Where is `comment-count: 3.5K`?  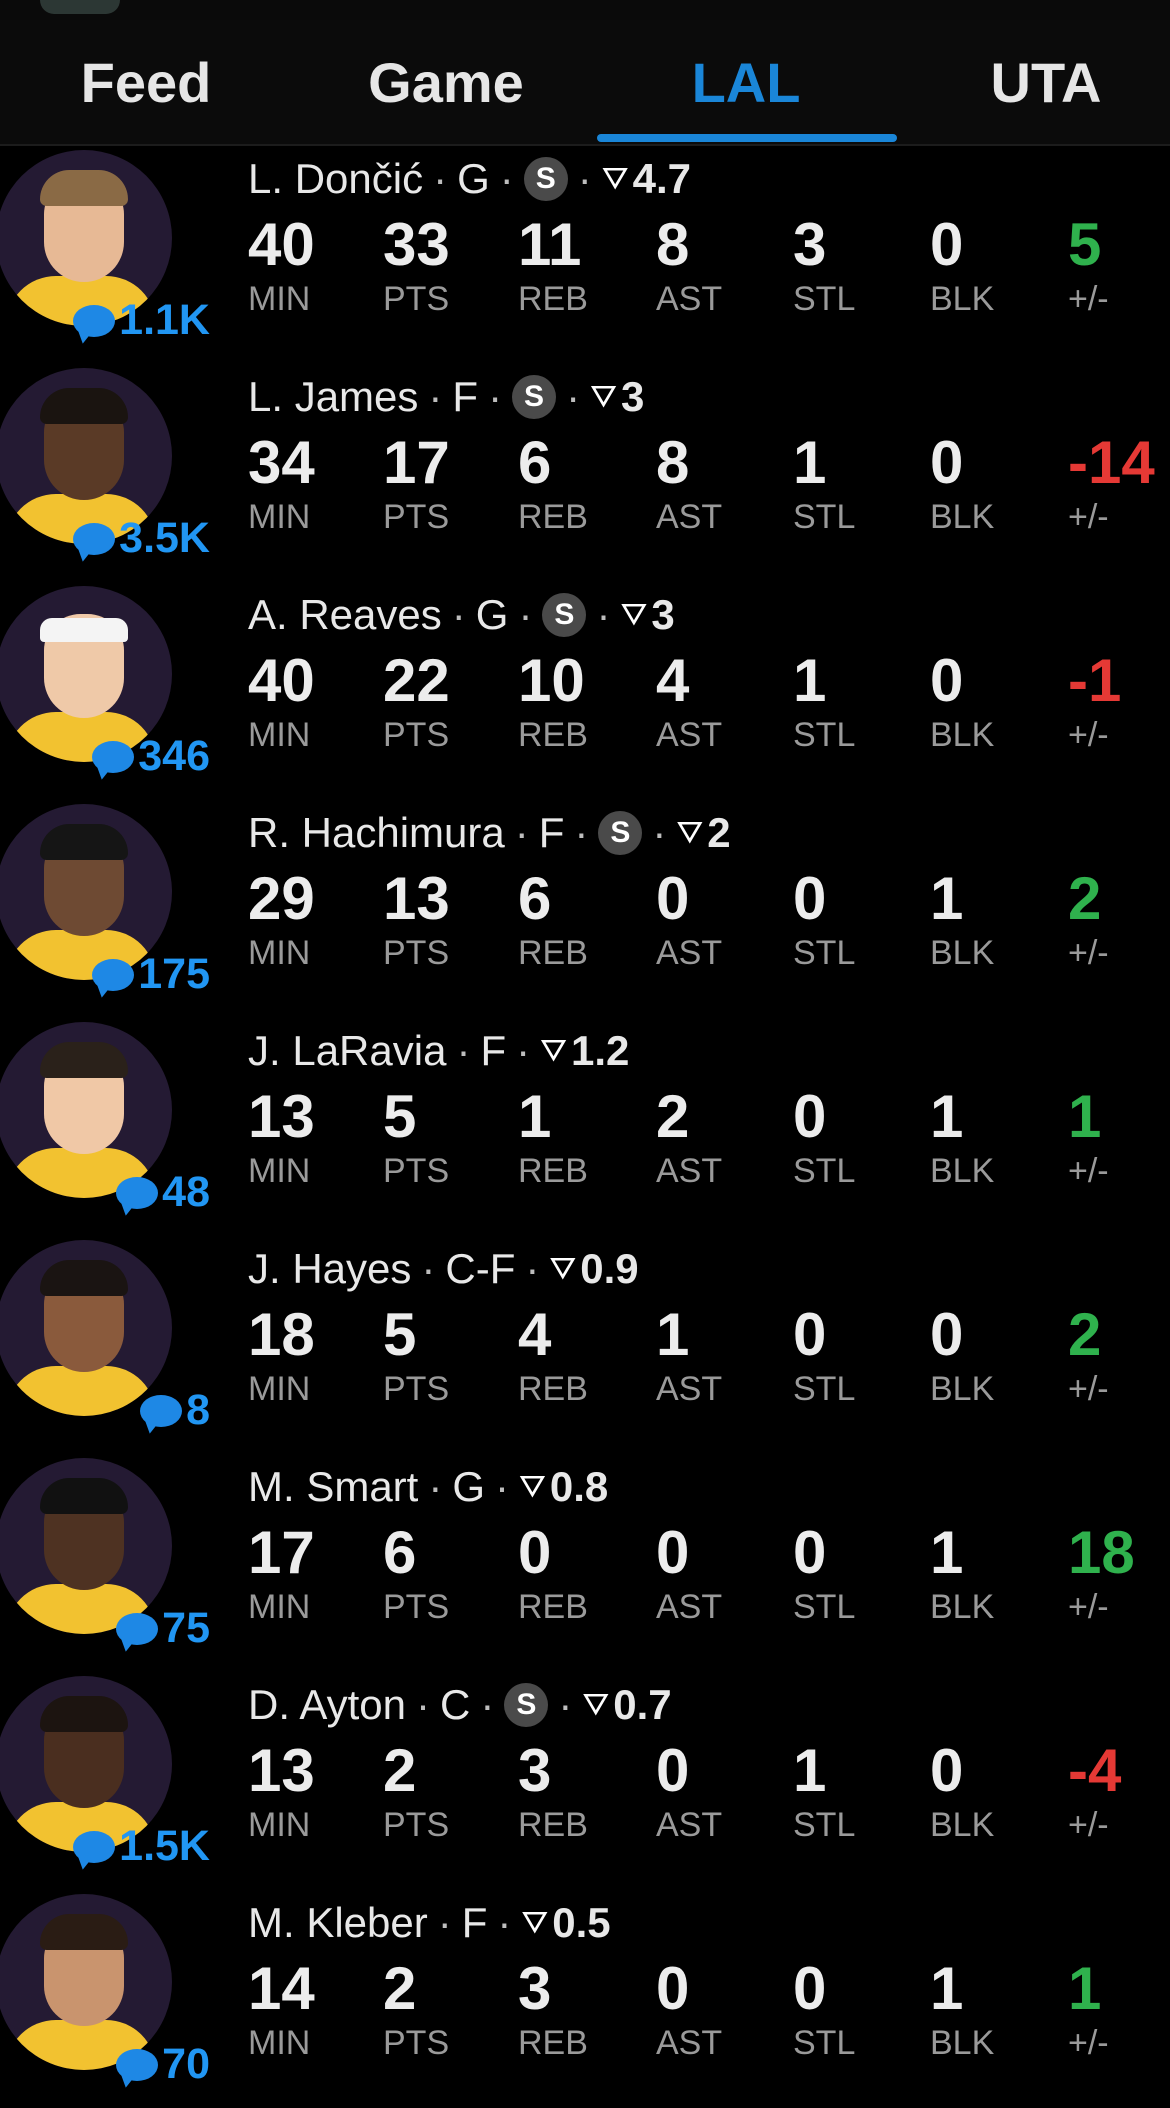
comment-count: 3.5K is located at coordinates (141, 538).